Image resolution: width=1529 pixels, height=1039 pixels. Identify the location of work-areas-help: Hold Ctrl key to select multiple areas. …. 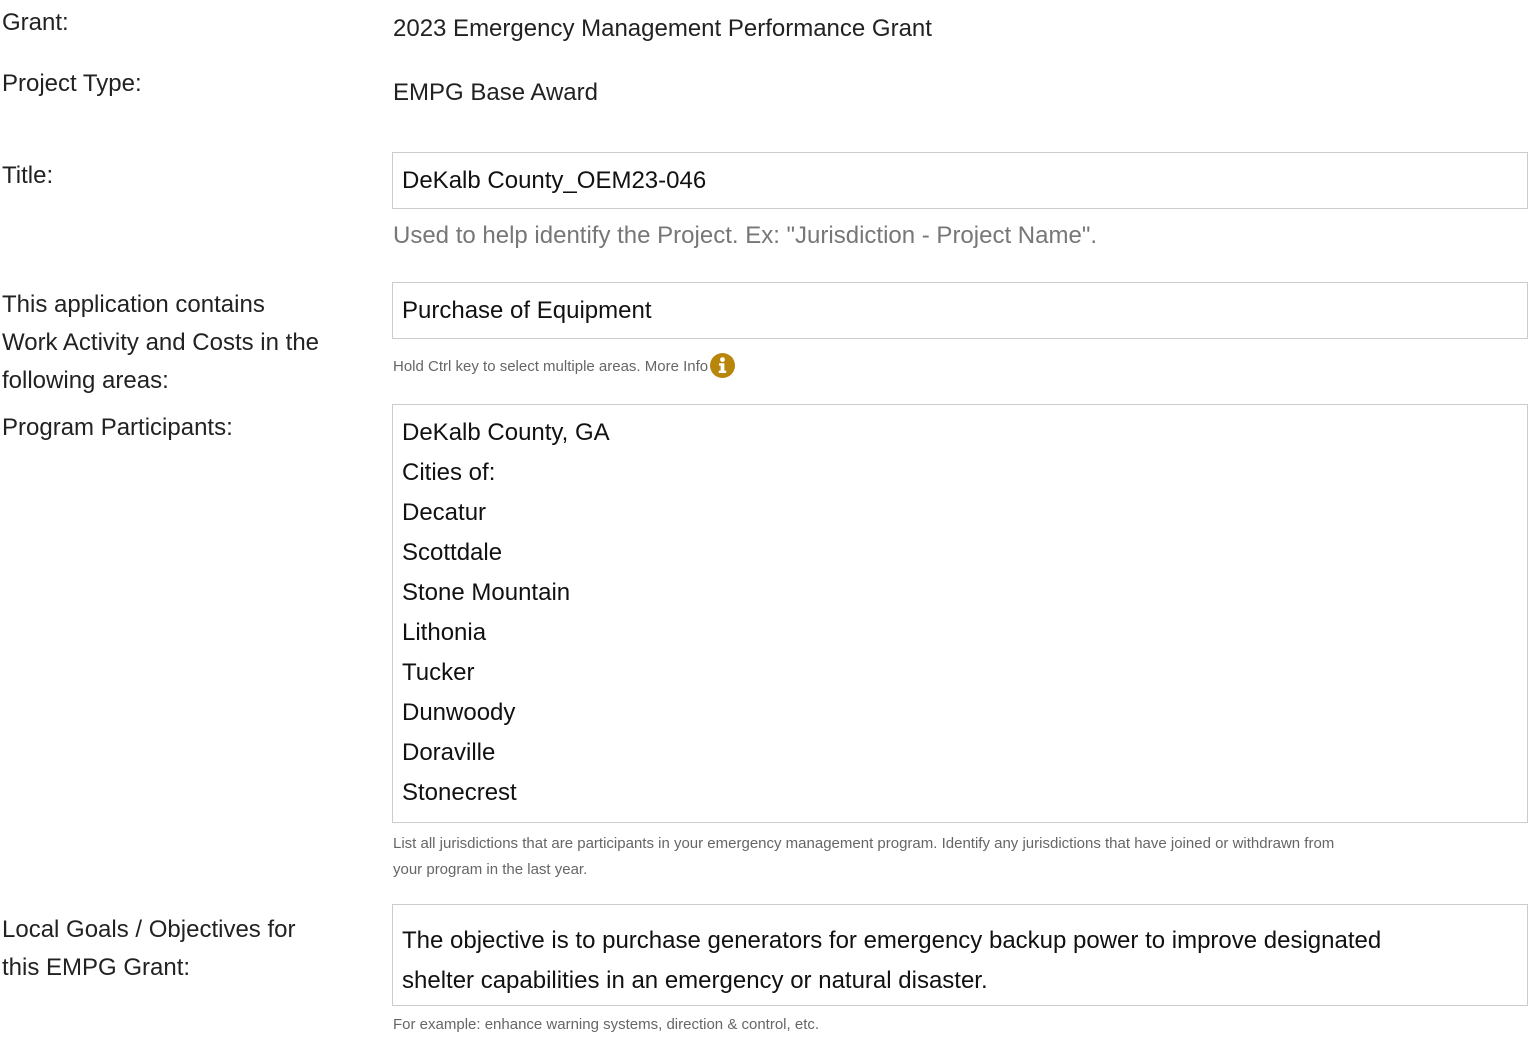
(564, 366).